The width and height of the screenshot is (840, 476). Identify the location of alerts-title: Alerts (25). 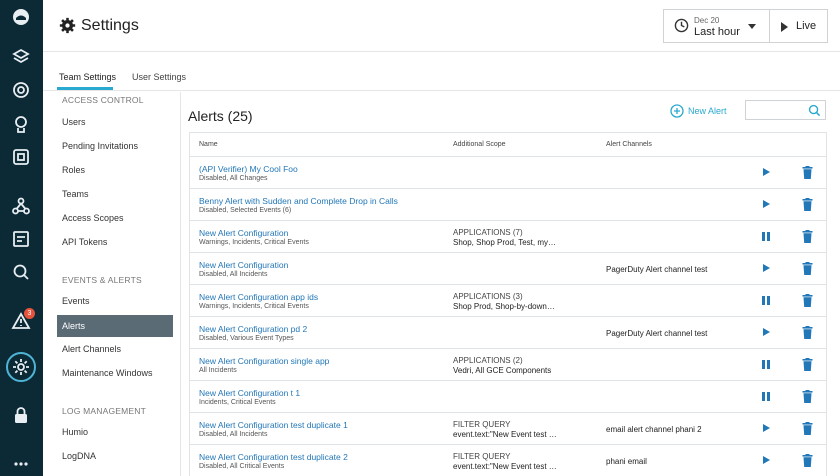
(220, 116).